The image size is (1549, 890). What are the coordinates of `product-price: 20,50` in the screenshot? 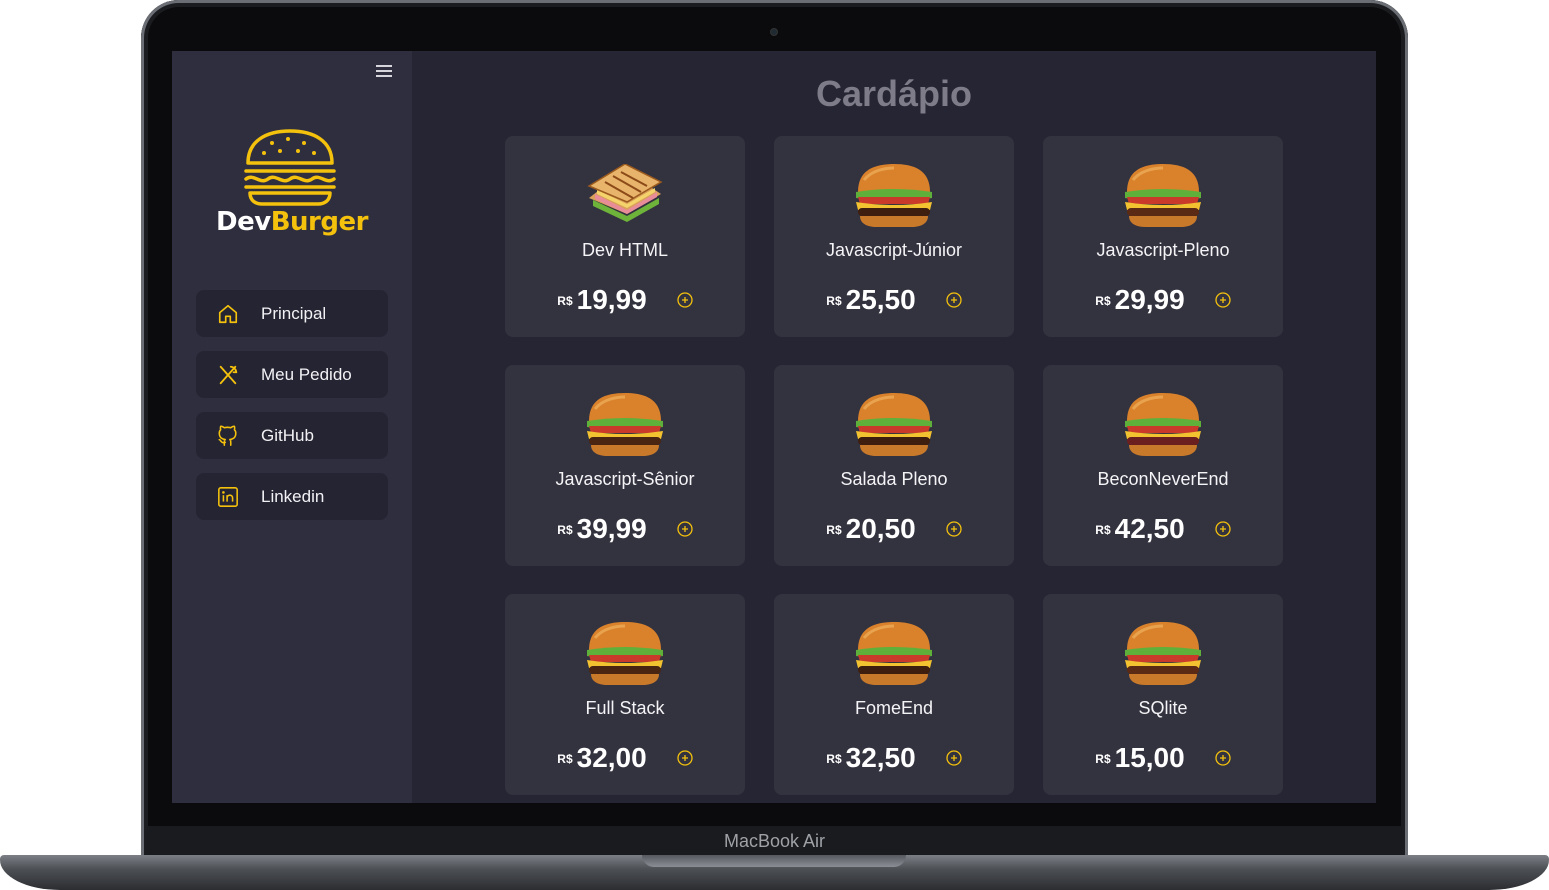 It's located at (880, 528).